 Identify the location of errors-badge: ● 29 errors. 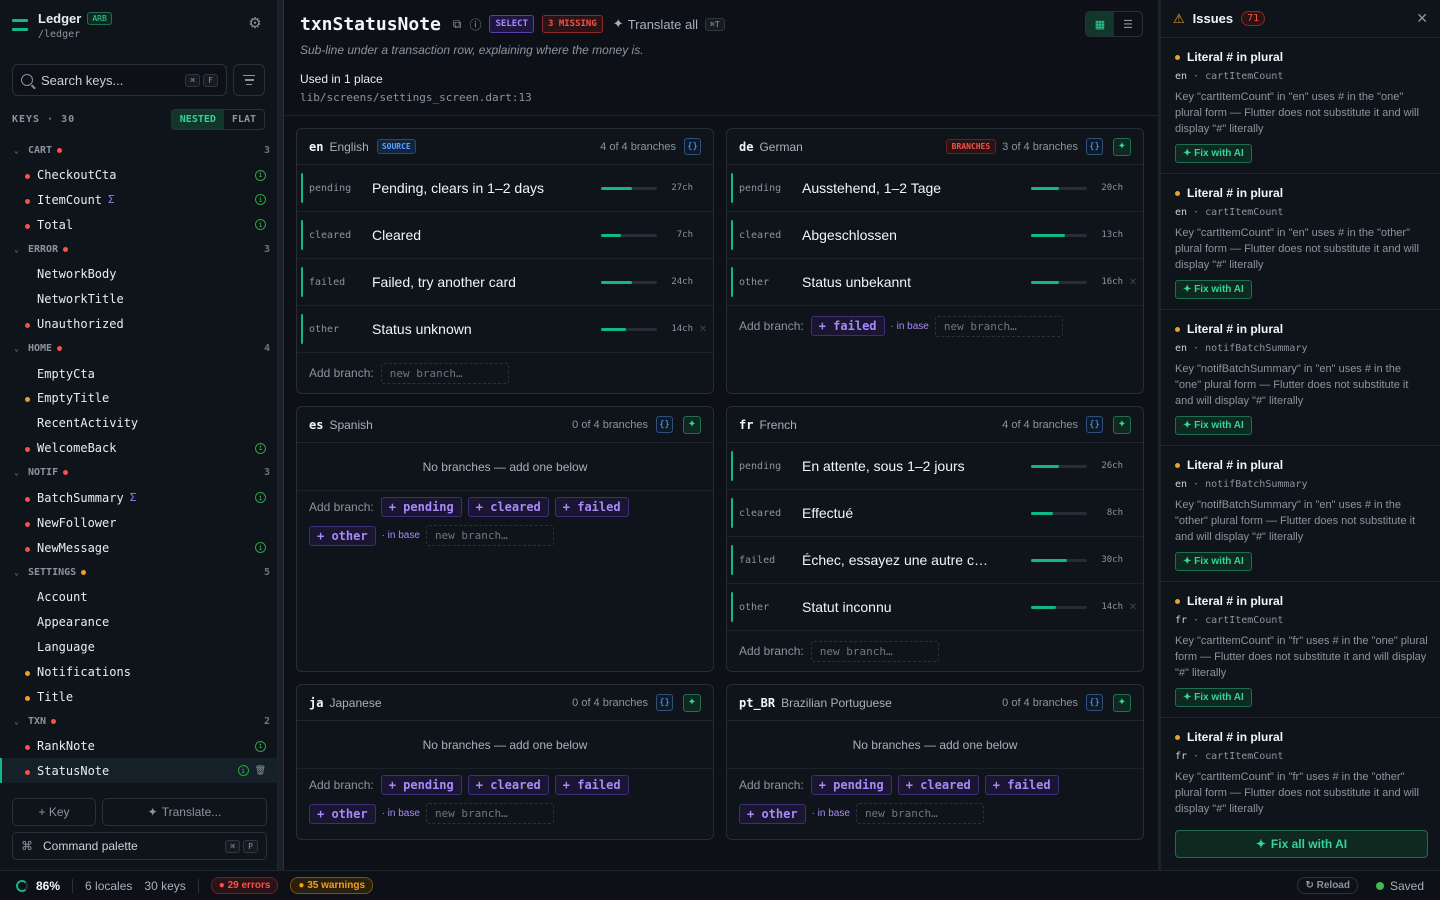
(244, 885).